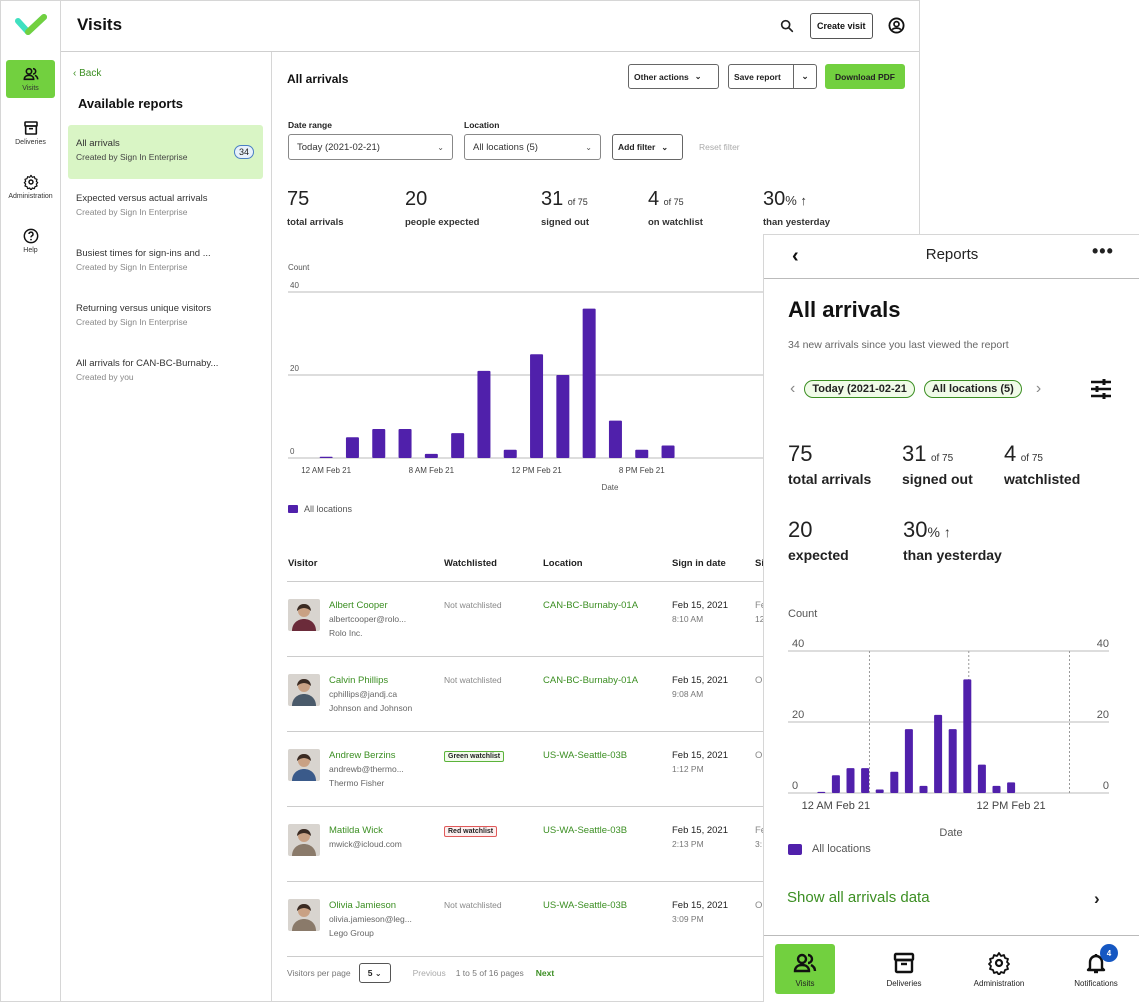 The width and height of the screenshot is (1139, 1002). What do you see at coordinates (798, 715) in the screenshot?
I see `y-tick-label: 20` at bounding box center [798, 715].